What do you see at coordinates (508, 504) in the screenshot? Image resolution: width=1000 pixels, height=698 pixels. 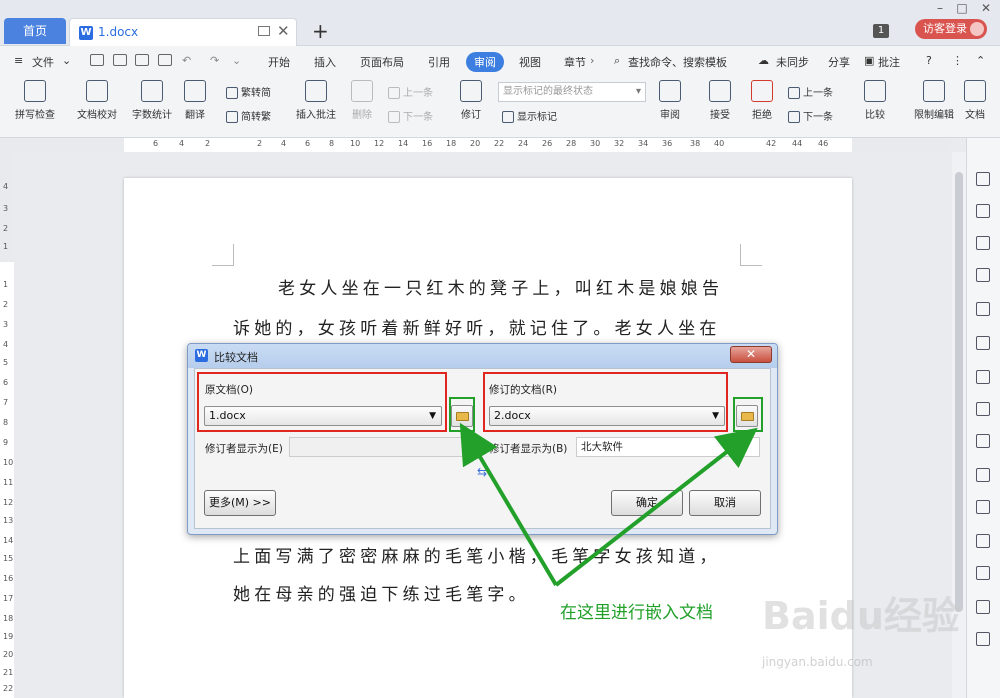 I see `arrow-to-original-folder` at bounding box center [508, 504].